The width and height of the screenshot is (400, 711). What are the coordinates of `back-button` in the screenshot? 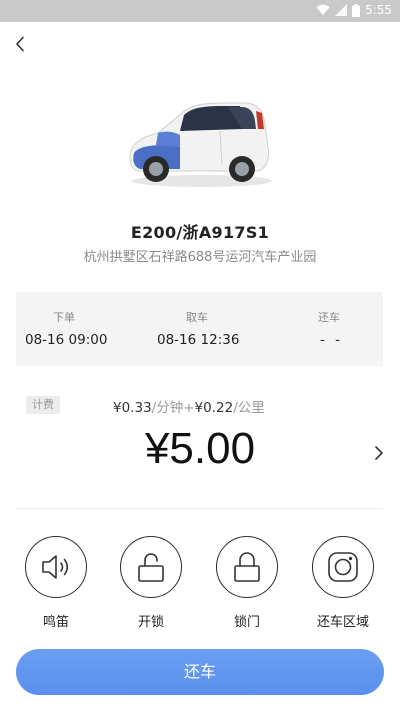 It's located at (20, 44).